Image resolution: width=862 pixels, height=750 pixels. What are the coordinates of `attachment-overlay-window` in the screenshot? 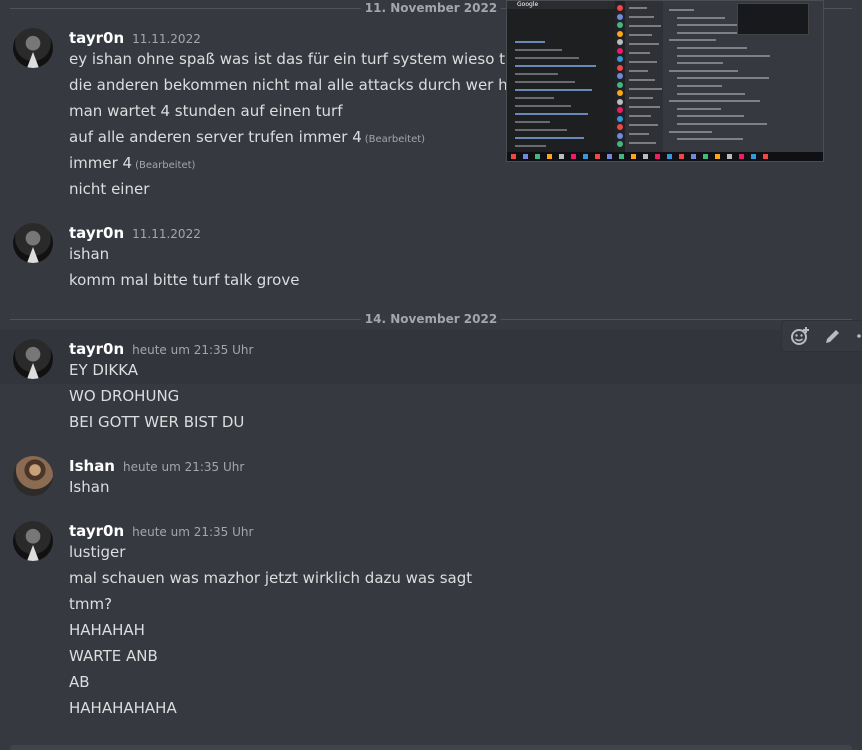 It's located at (773, 19).